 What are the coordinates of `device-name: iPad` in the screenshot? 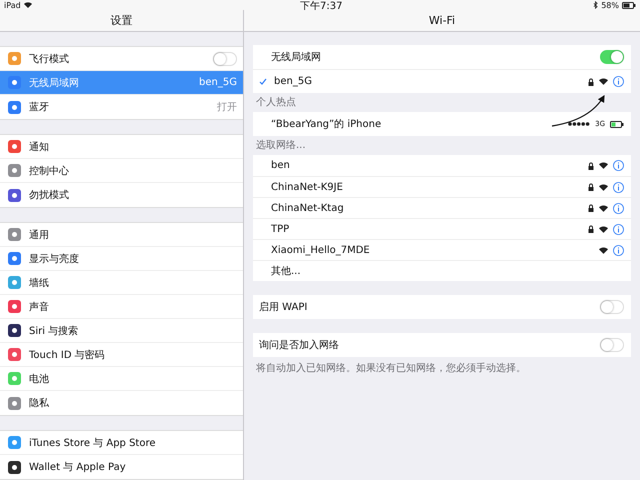 It's located at (12, 5).